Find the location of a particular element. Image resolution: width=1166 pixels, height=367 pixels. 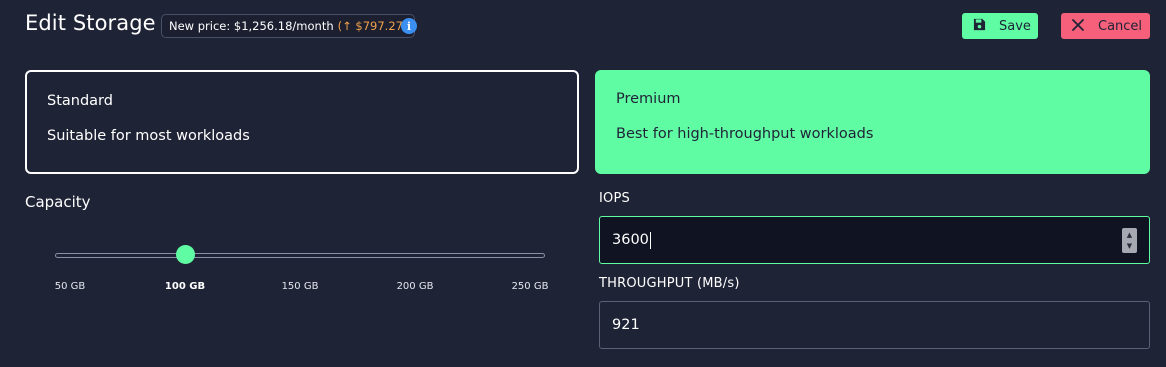

price-change: (↑ $797.27) is located at coordinates (372, 26).